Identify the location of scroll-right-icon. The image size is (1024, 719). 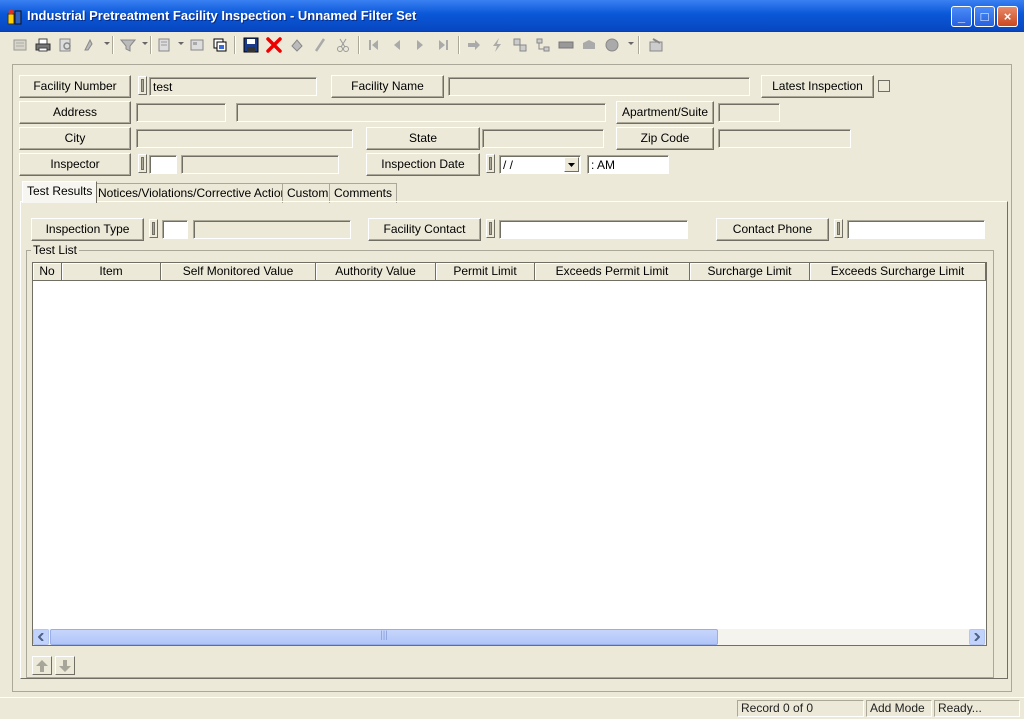
(977, 637).